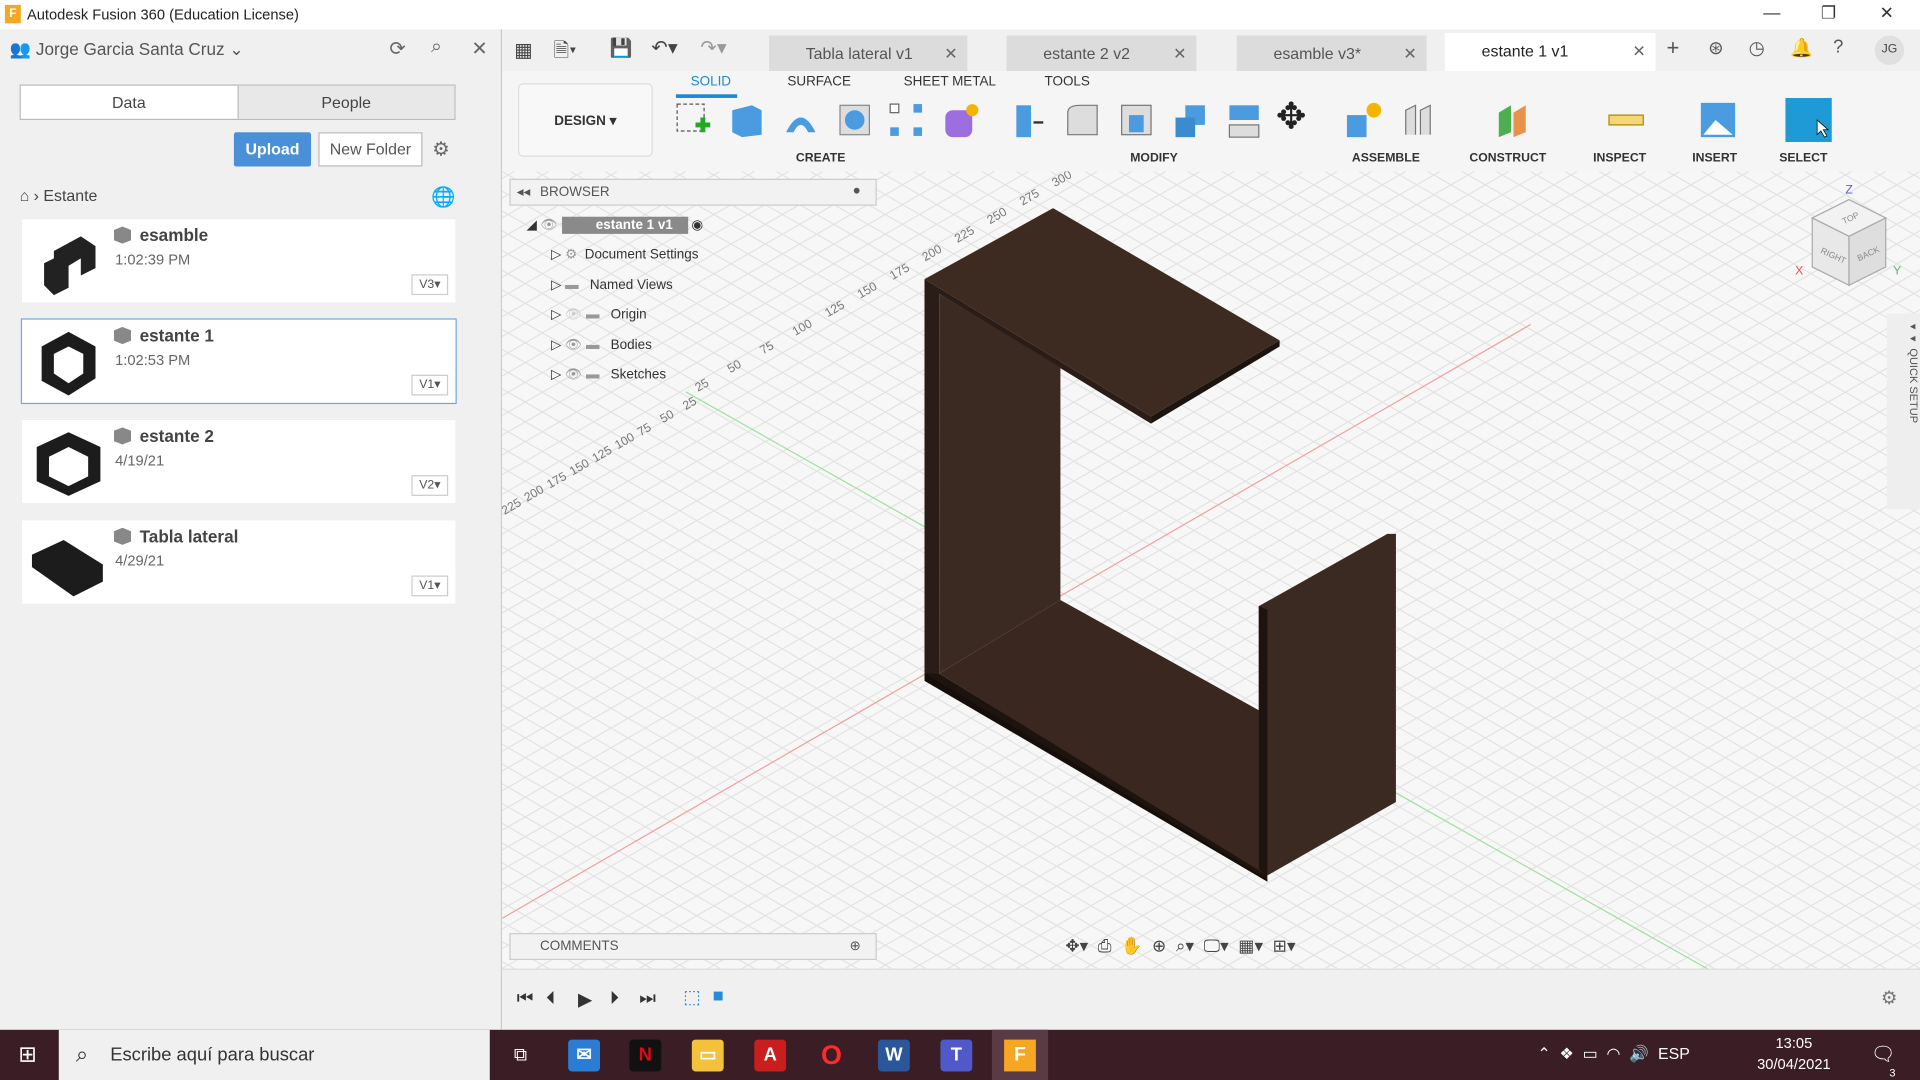  Describe the element at coordinates (585, 999) in the screenshot. I see `play-icon: ▶` at that location.